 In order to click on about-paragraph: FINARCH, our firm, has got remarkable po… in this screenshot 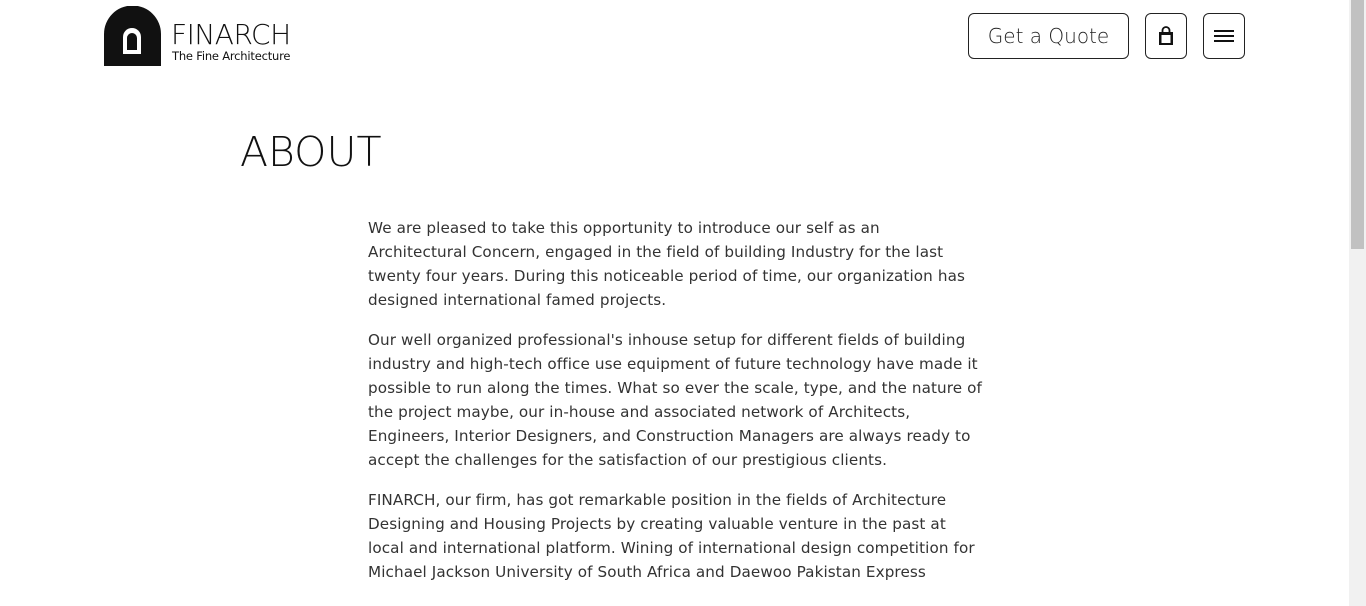, I will do `click(671, 536)`.